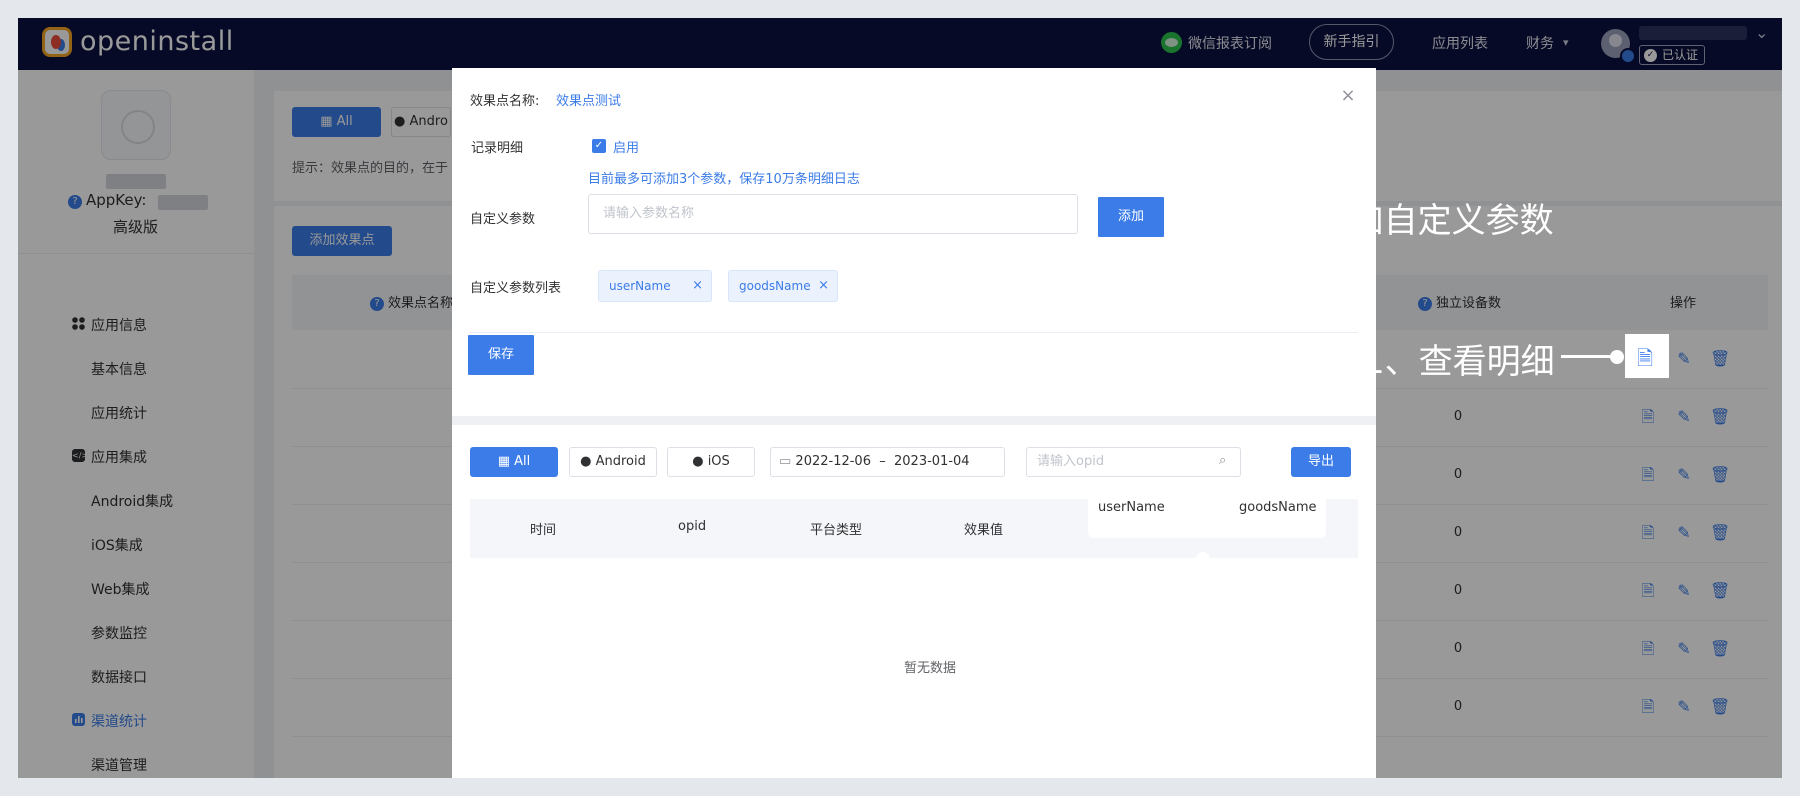 This screenshot has width=1800, height=796. I want to click on annotation-dot, so click(1617, 357).